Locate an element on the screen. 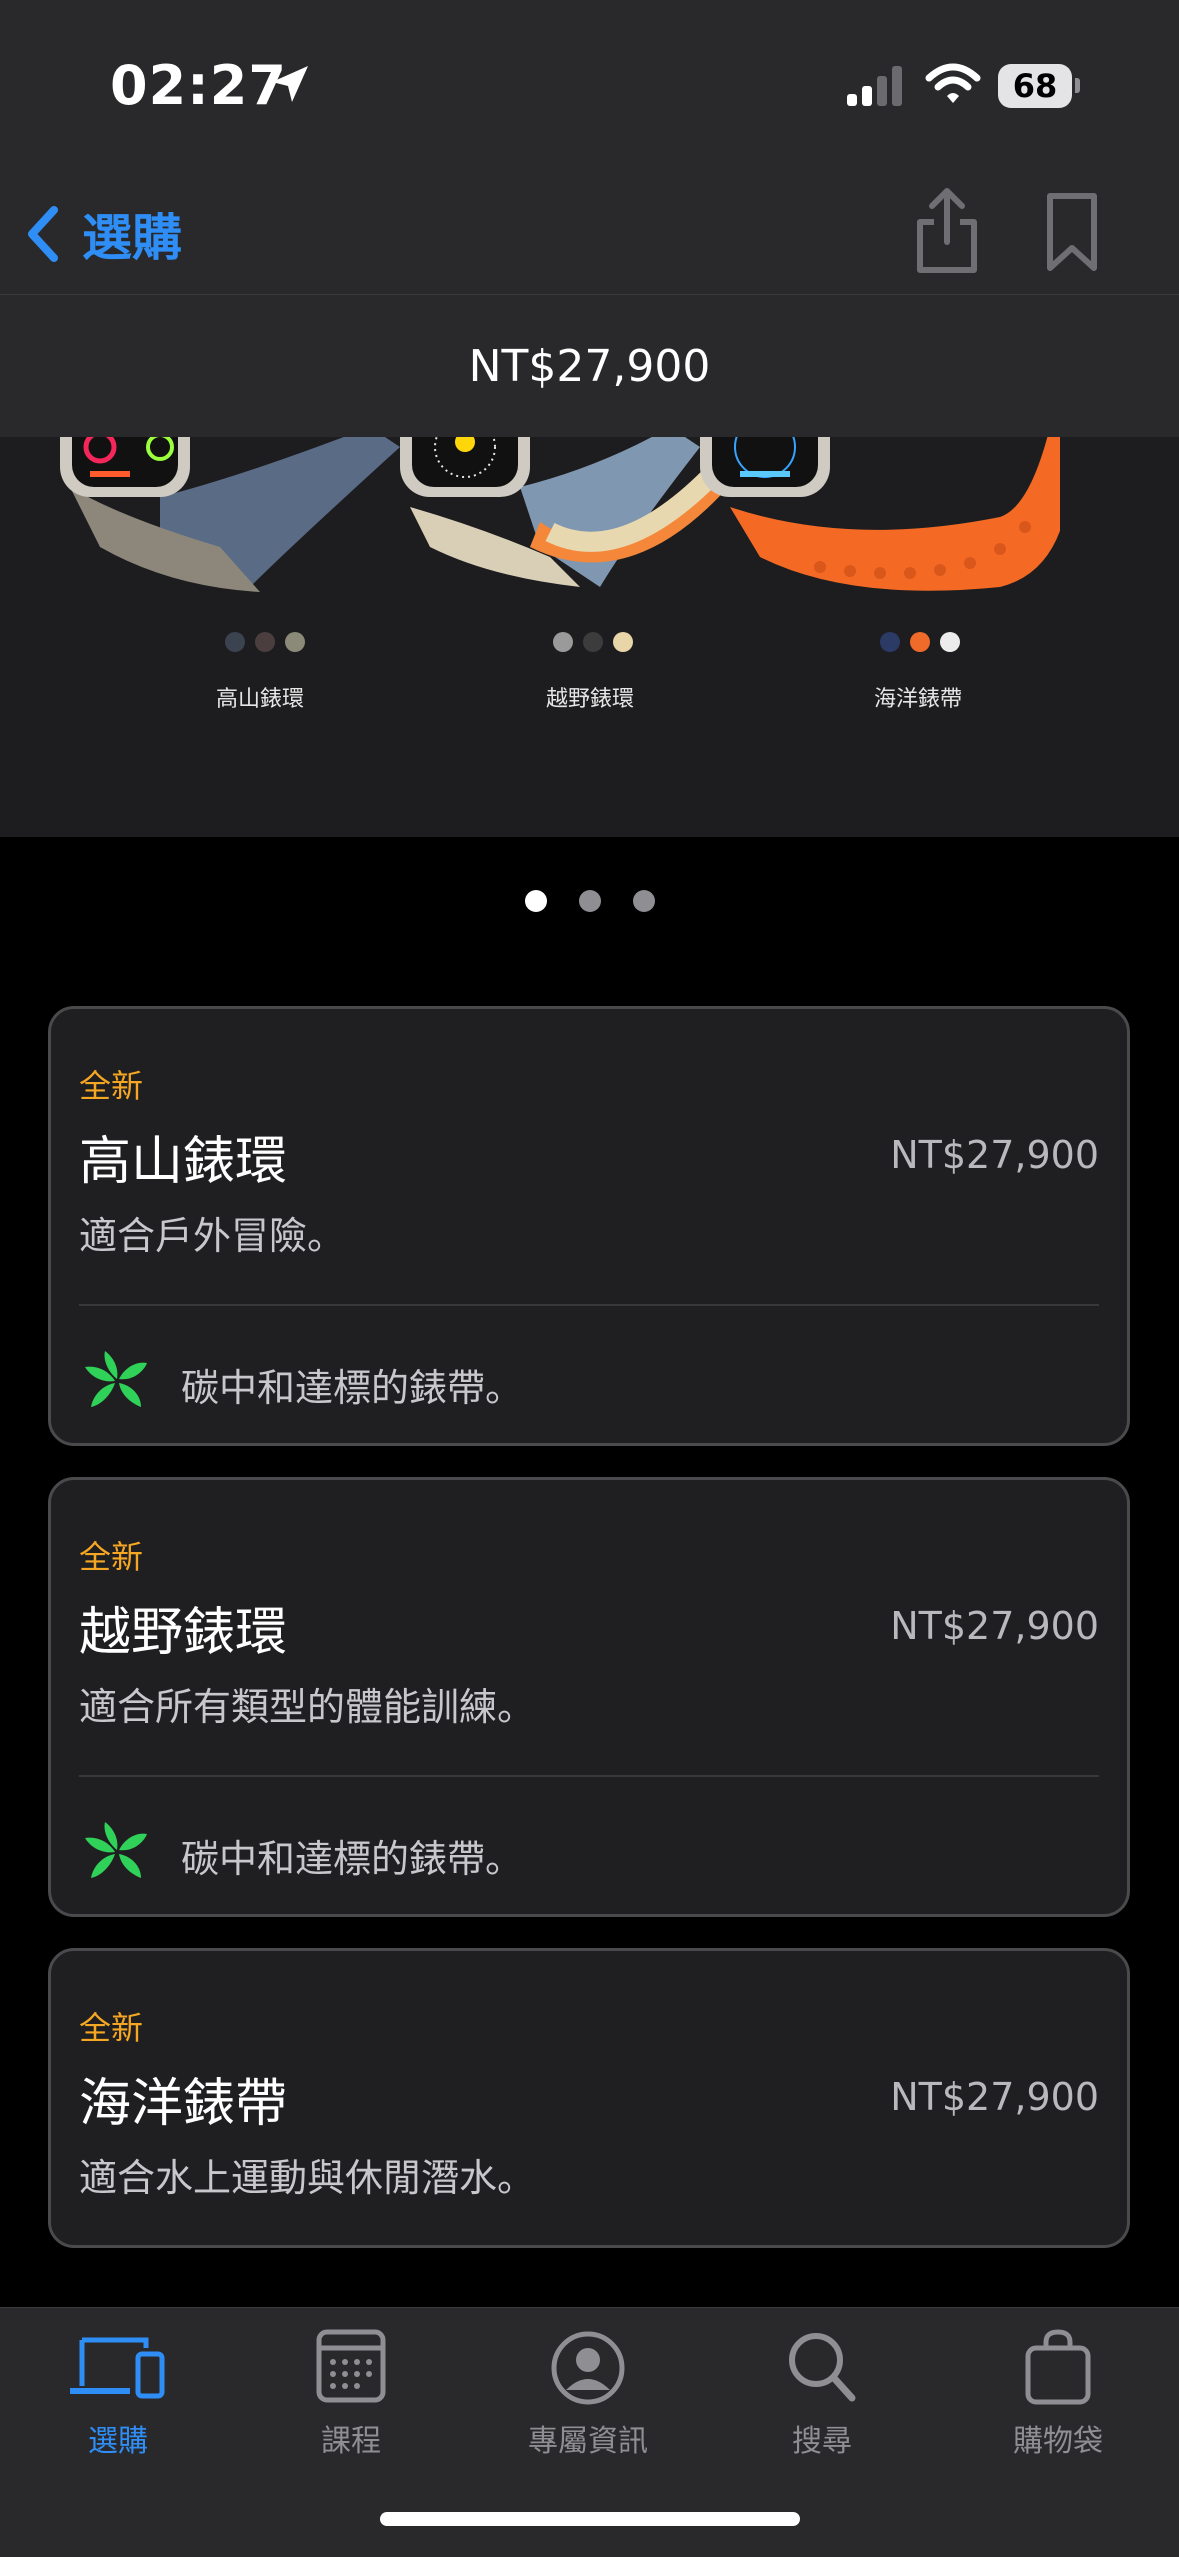  bookmark-icon is located at coordinates (1072, 232).